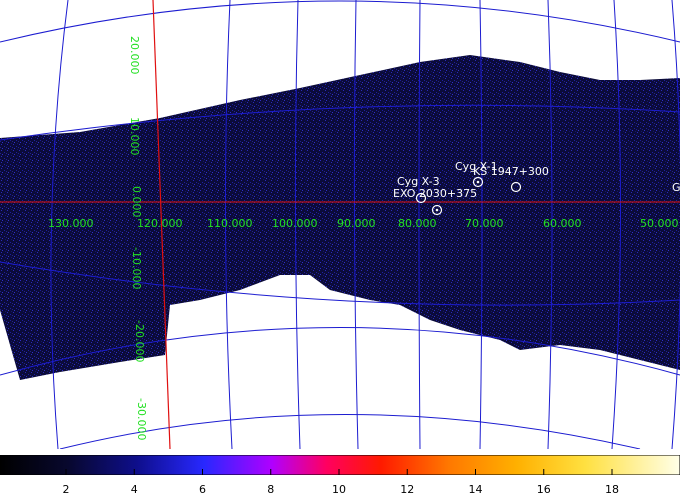 The width and height of the screenshot is (680, 499). I want to click on latitude-label: 20.000, so click(134, 55).